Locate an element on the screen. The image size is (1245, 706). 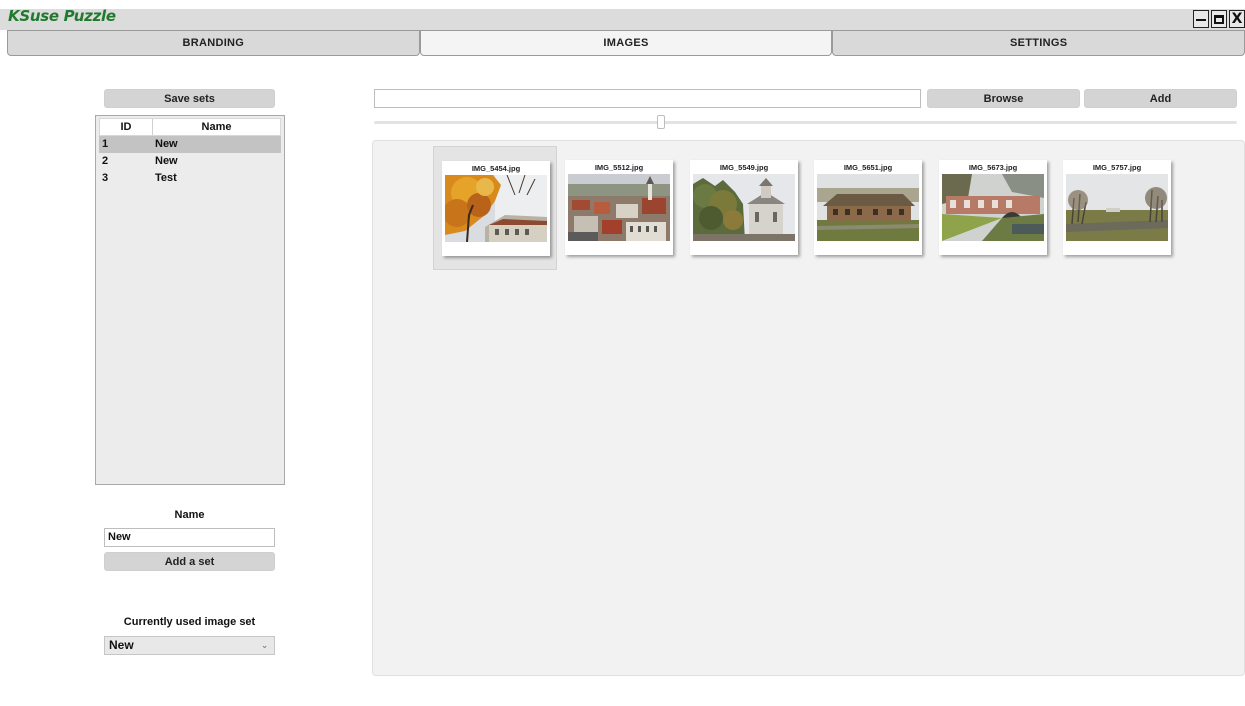
thumbnail-card: IMG_5673.jpg is located at coordinates (993, 207).